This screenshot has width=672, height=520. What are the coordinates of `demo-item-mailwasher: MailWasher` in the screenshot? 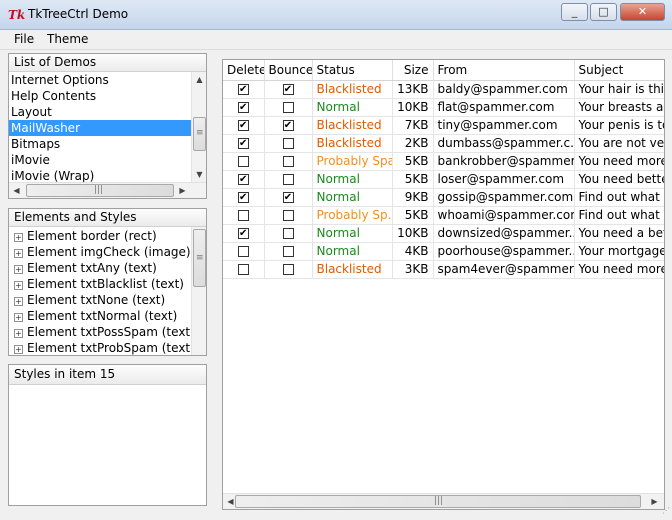 It's located at (100, 128).